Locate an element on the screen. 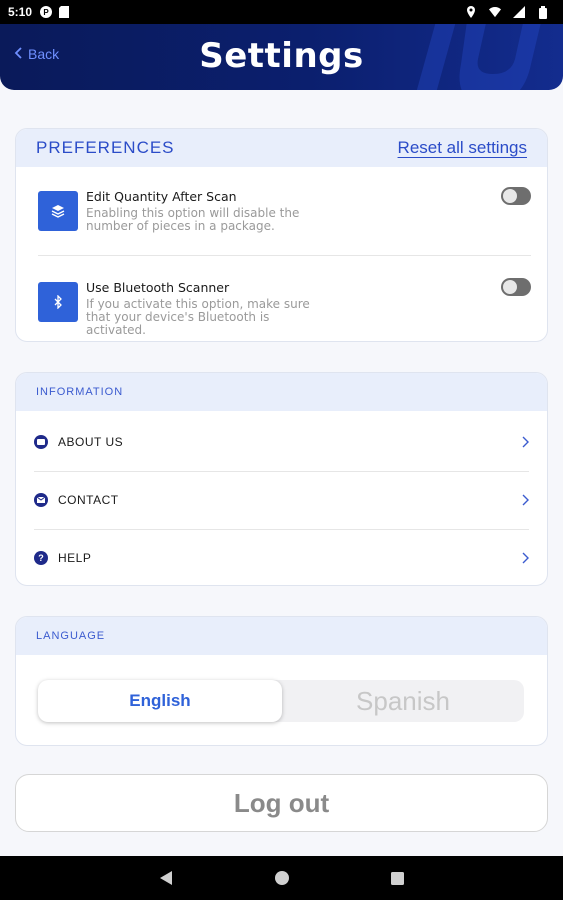  language-selector: English Spanish is located at coordinates (281, 701).